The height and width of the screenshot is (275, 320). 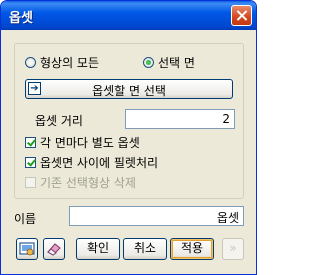 I want to click on apply-button: 적용, so click(x=192, y=249).